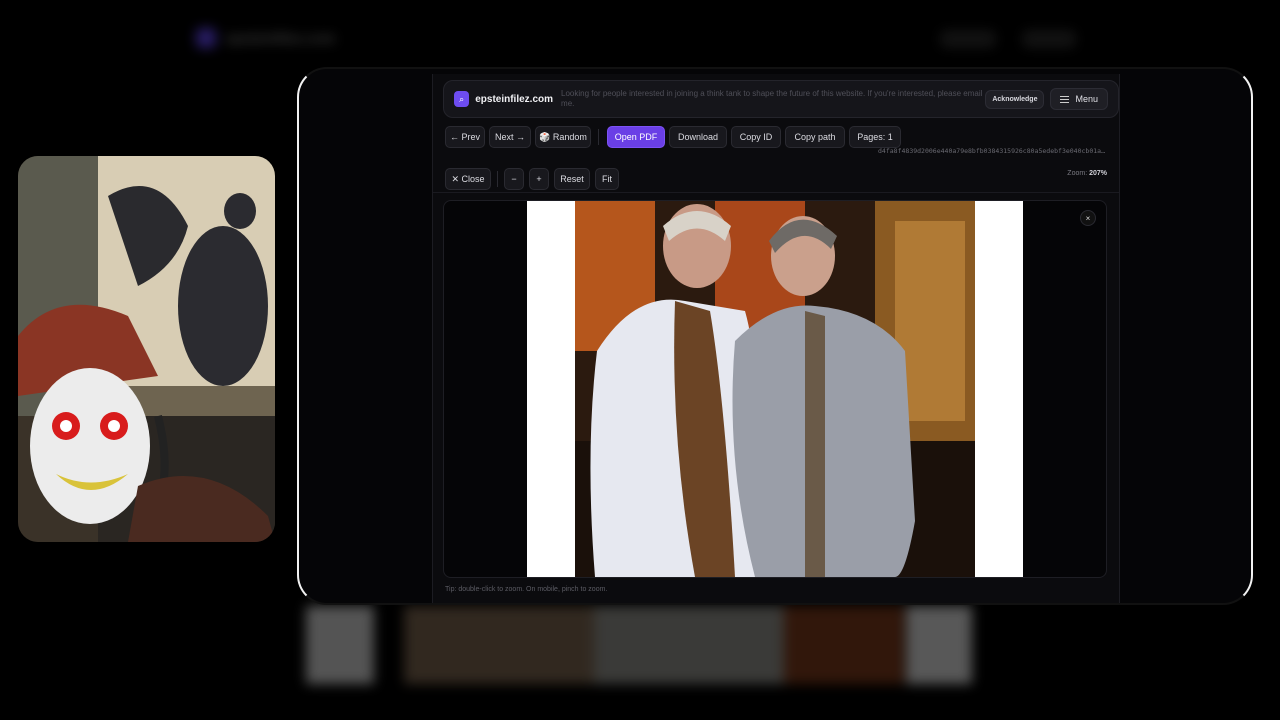 The width and height of the screenshot is (1280, 720). Describe the element at coordinates (698, 137) in the screenshot. I see `download-button: Download` at that location.